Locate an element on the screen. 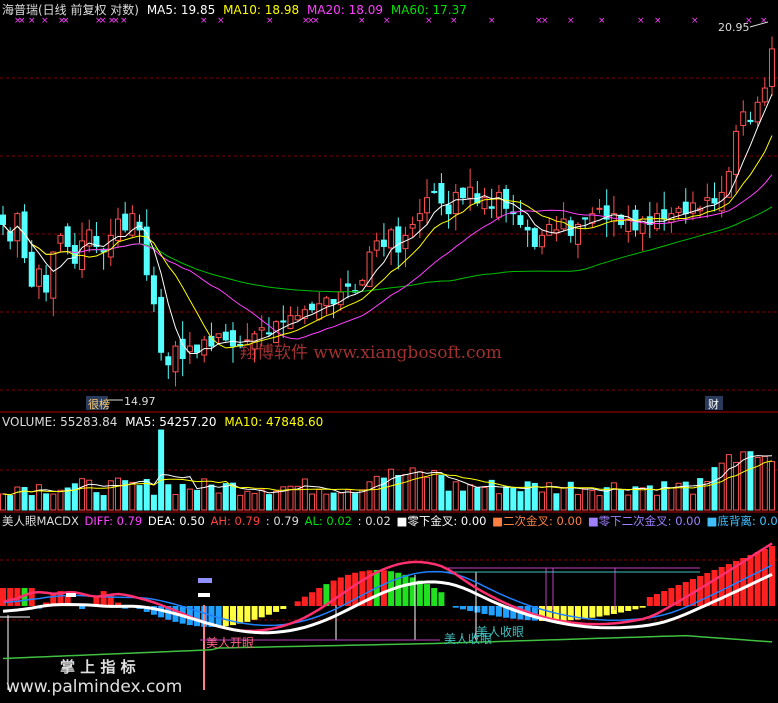 The image size is (778, 703). palmindex-cn-watermark: 掌 上 指 标 is located at coordinates (98, 667).